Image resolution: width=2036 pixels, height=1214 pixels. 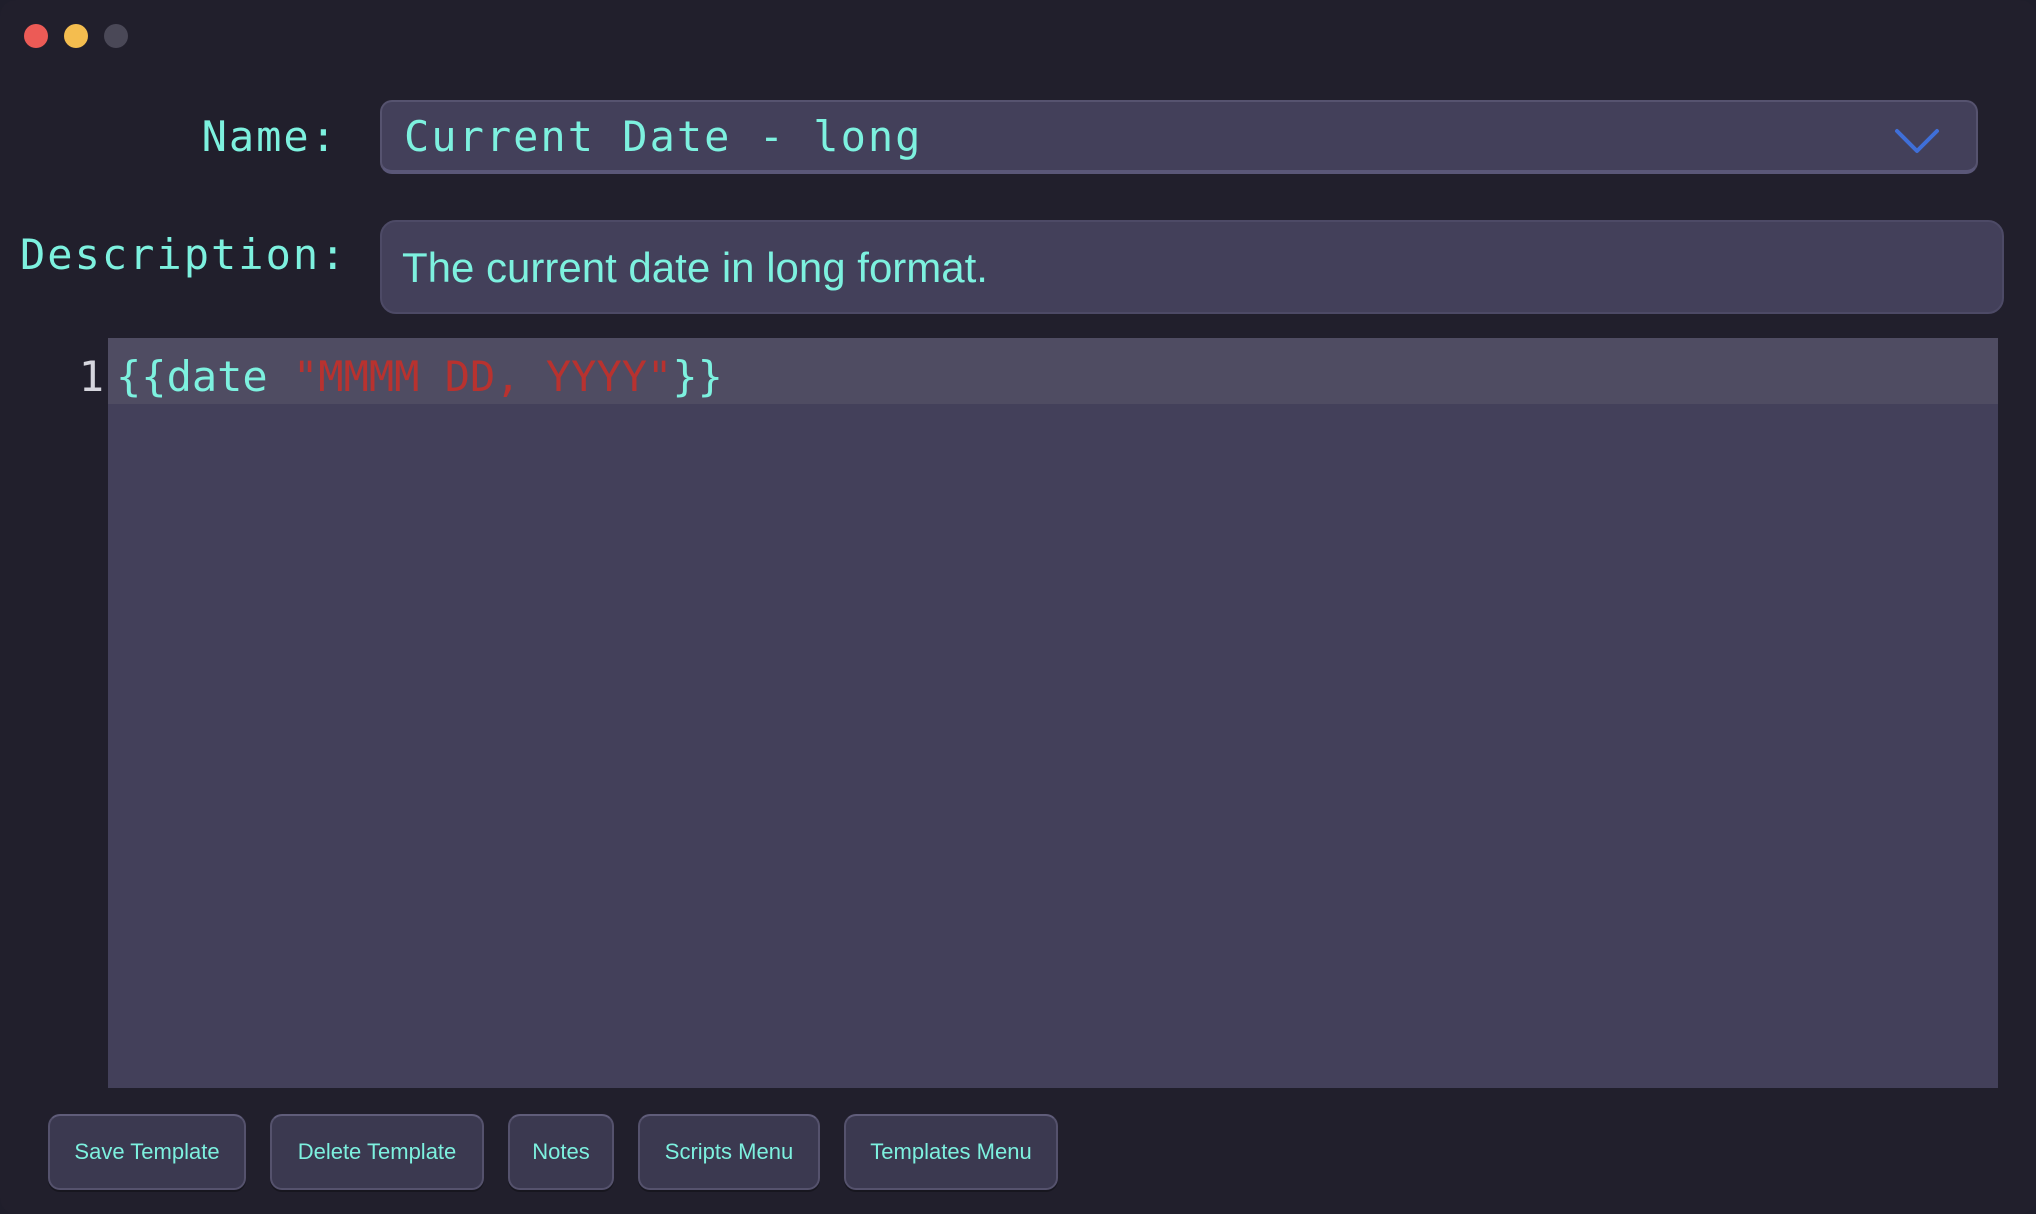 I want to click on minimize-window-button, so click(x=76, y=36).